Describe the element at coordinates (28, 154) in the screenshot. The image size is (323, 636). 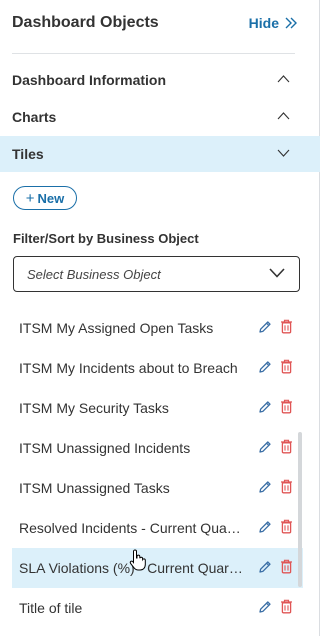
I see `section-label: Tiles` at that location.